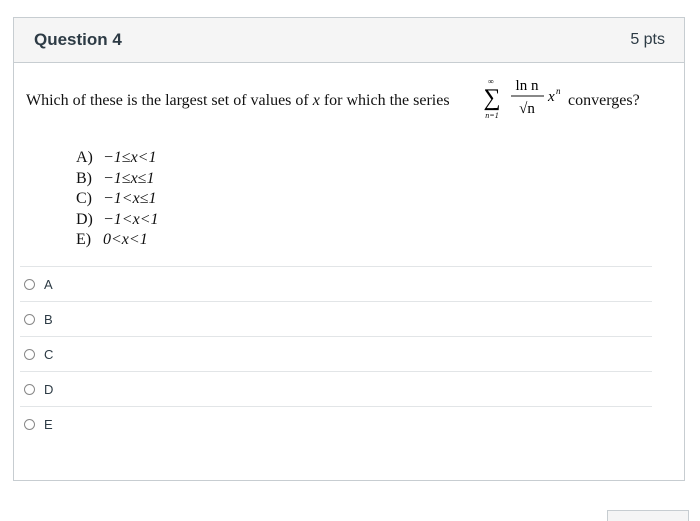 This screenshot has height=521, width=700. I want to click on stem-middle: for which the series, so click(386, 100).